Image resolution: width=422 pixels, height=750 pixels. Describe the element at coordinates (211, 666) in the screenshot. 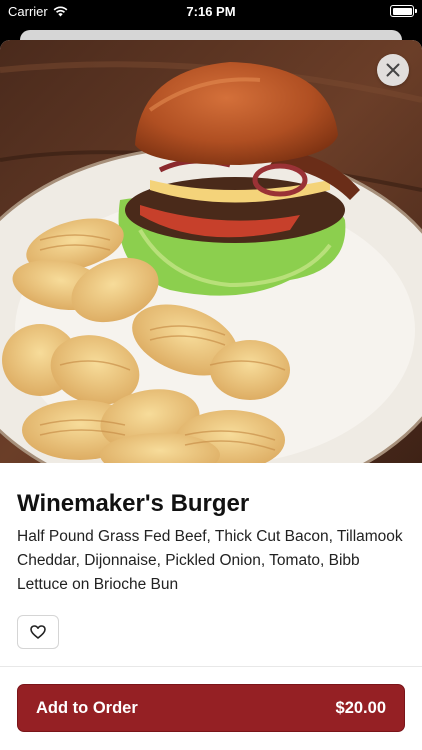

I see `divider` at that location.